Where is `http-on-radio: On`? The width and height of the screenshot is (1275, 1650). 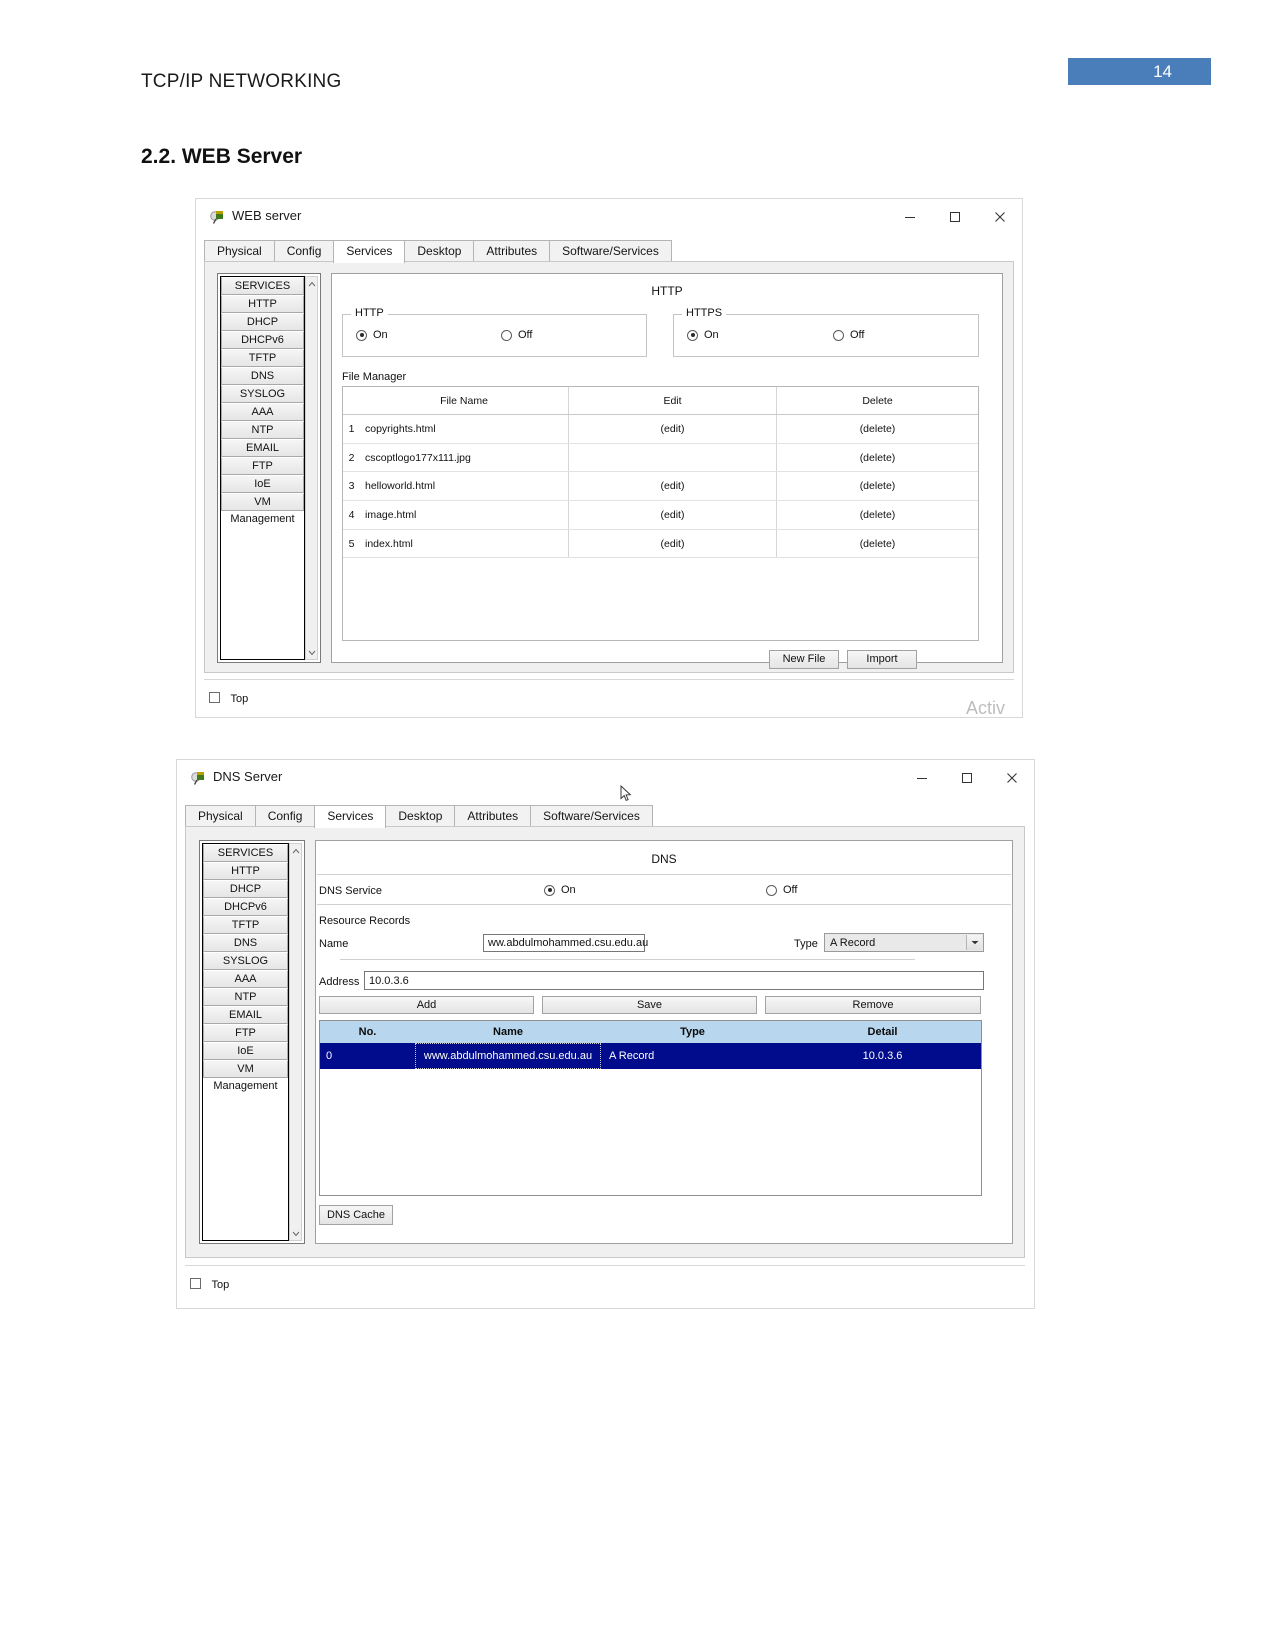
http-on-radio: On is located at coordinates (372, 335).